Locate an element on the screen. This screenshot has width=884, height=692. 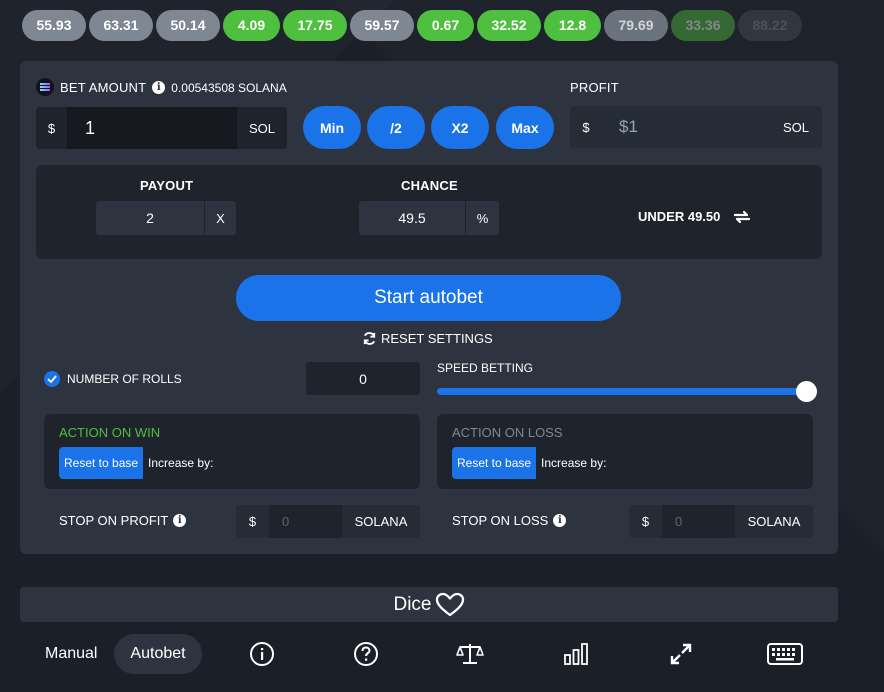
payout-input: 2 is located at coordinates (150, 218).